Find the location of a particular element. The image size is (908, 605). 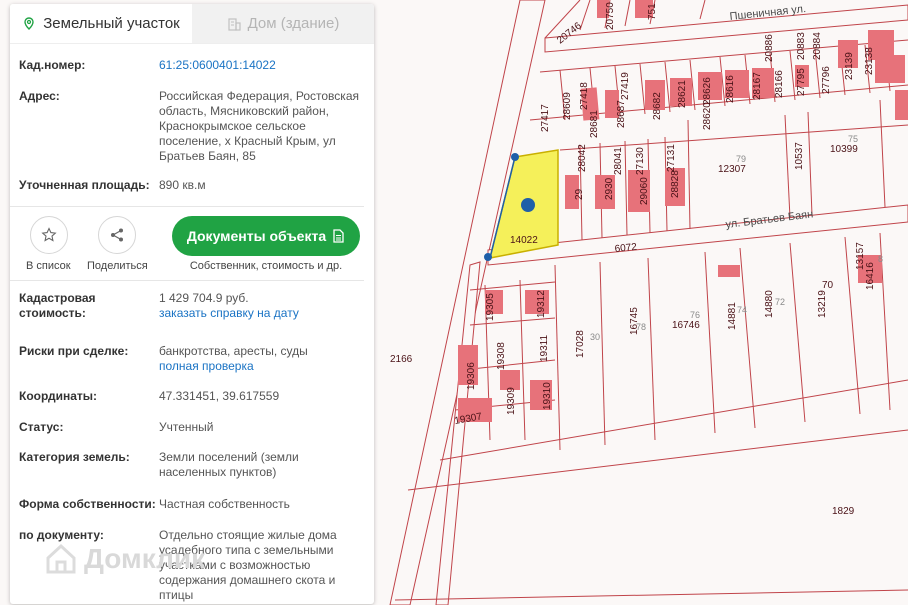

location-marker is located at coordinates (528, 205).